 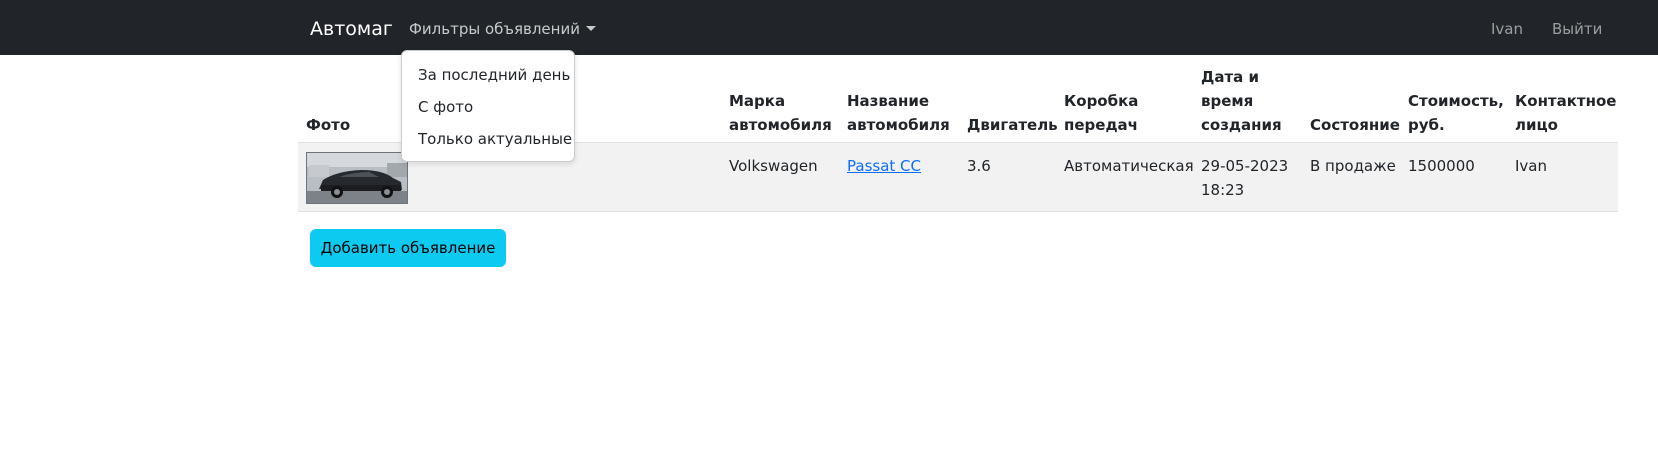 What do you see at coordinates (1536, 125) in the screenshot?
I see `header-contact-line-2: лицо` at bounding box center [1536, 125].